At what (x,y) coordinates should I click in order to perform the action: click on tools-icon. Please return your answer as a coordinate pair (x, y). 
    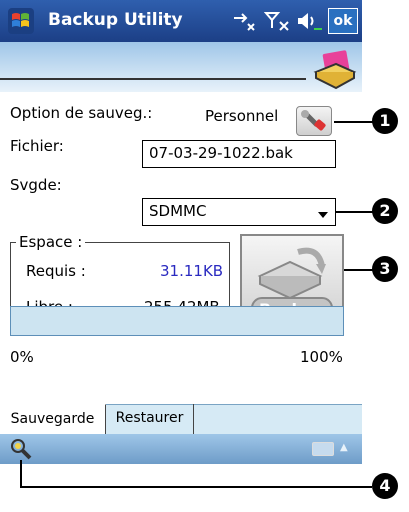
    Looking at the image, I should click on (313, 120).